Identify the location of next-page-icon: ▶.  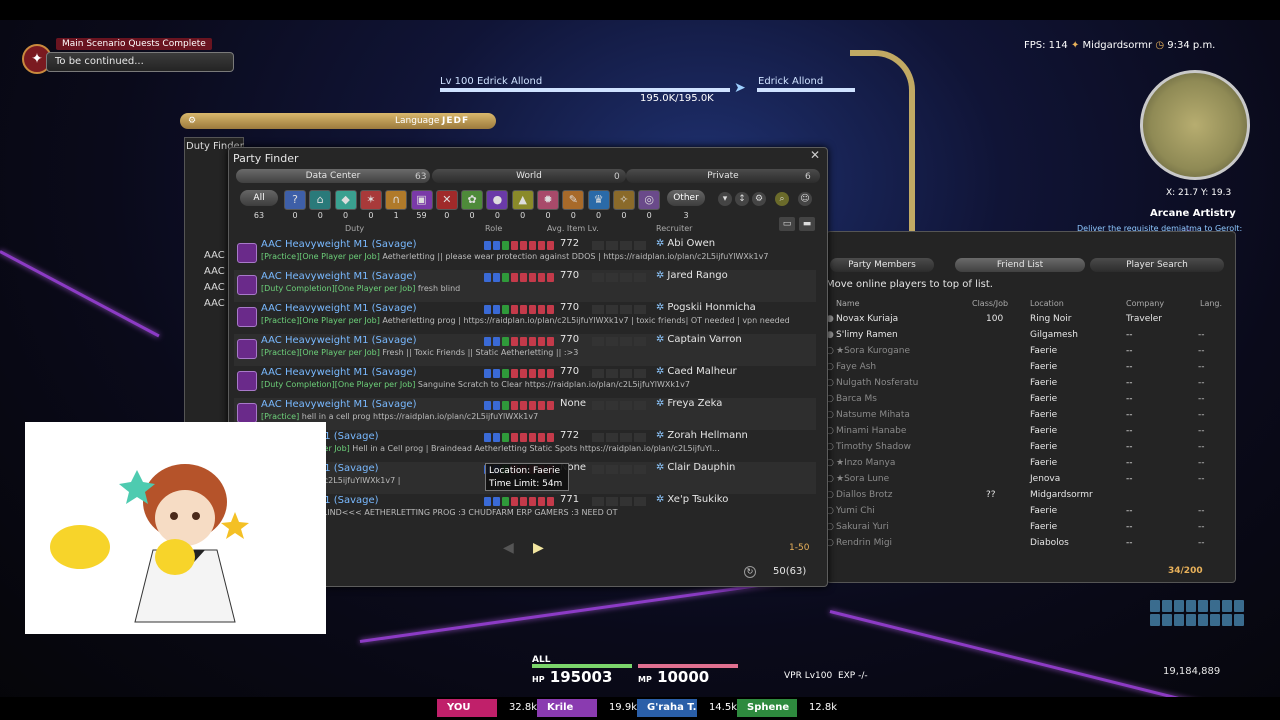
(538, 548).